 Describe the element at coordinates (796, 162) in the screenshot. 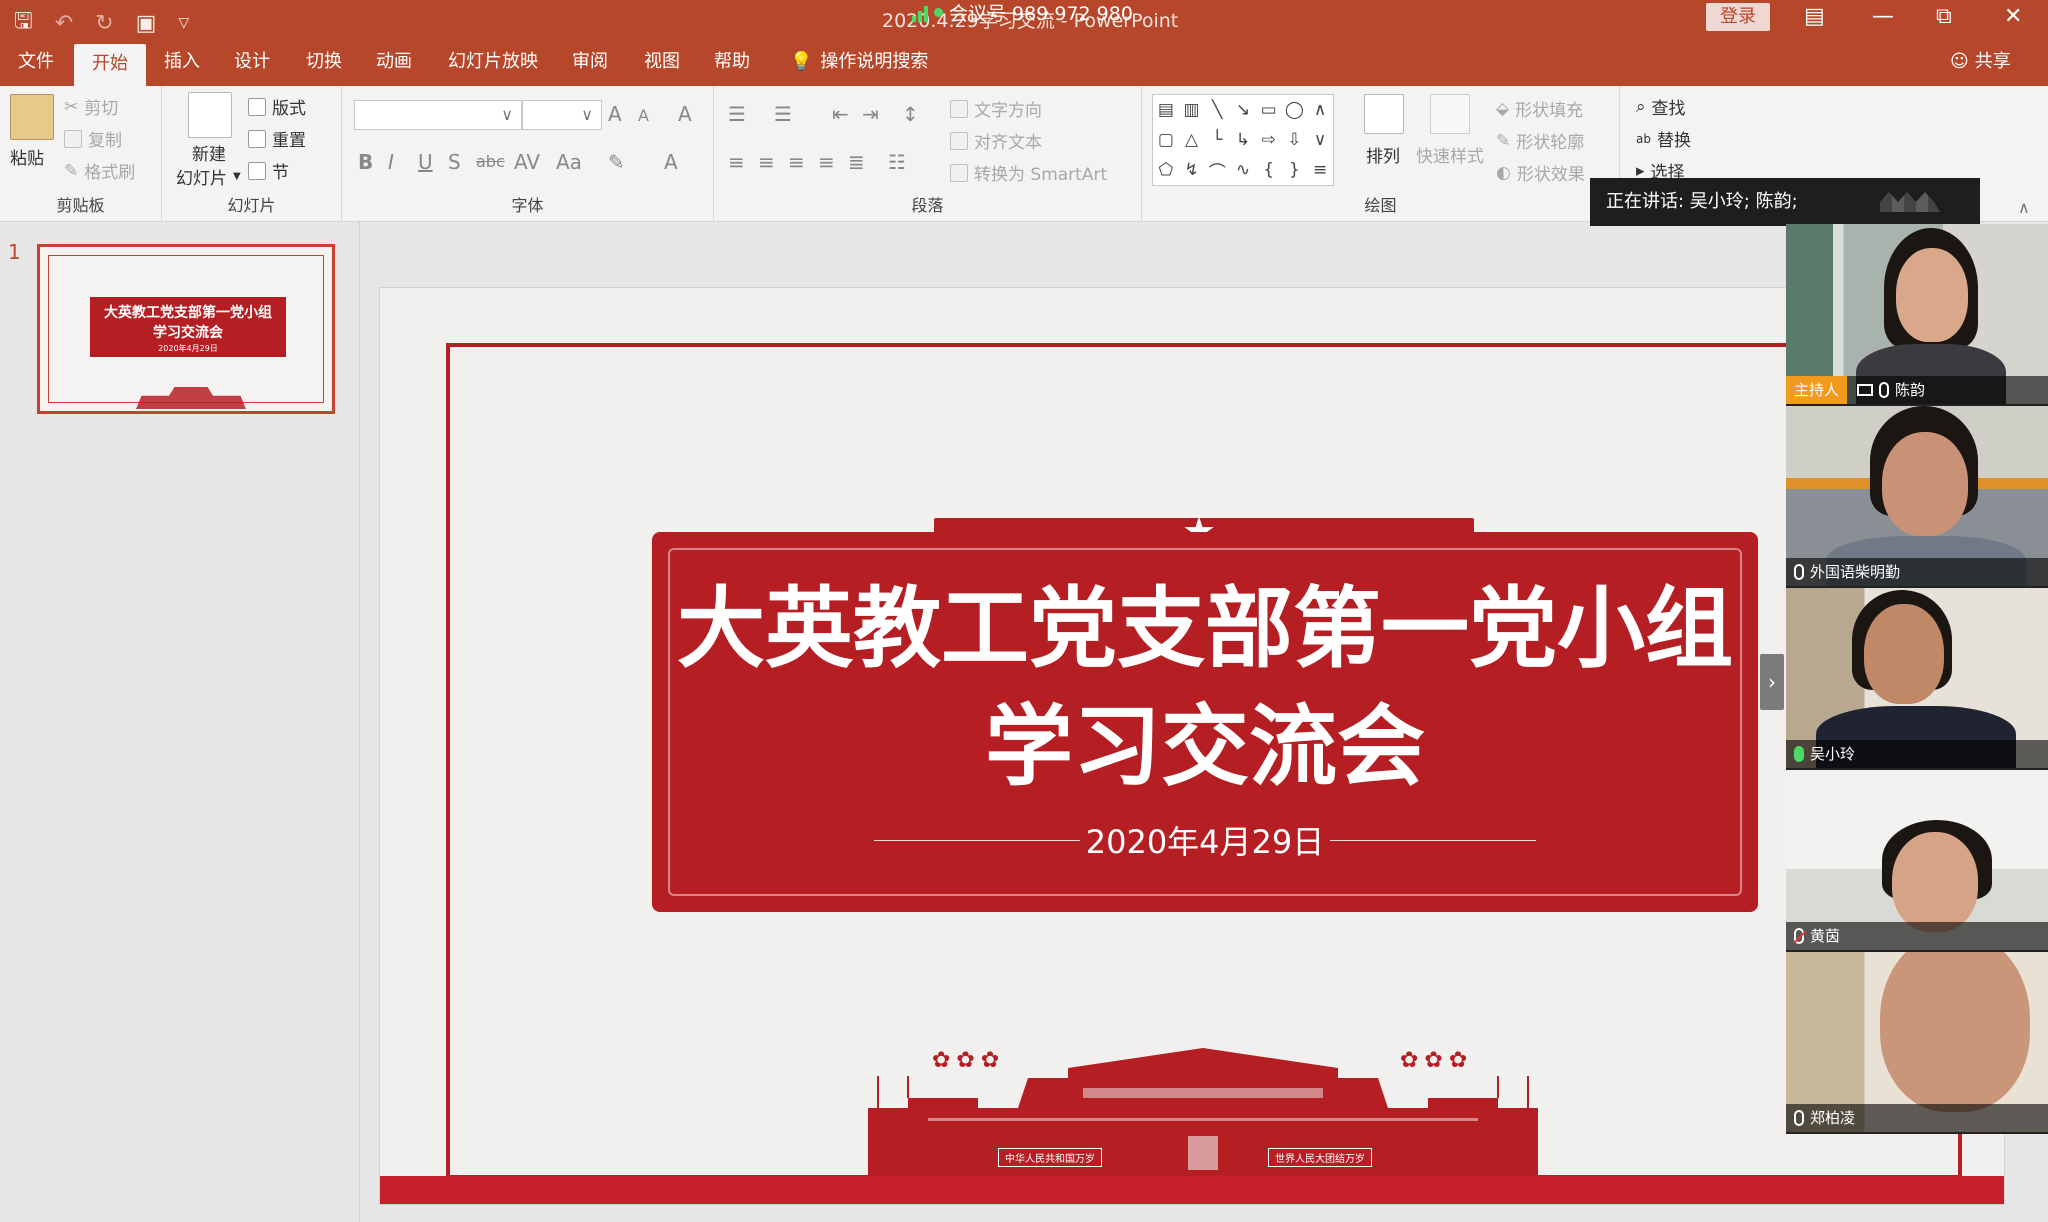

I see `align-right-icon: ≡` at that location.